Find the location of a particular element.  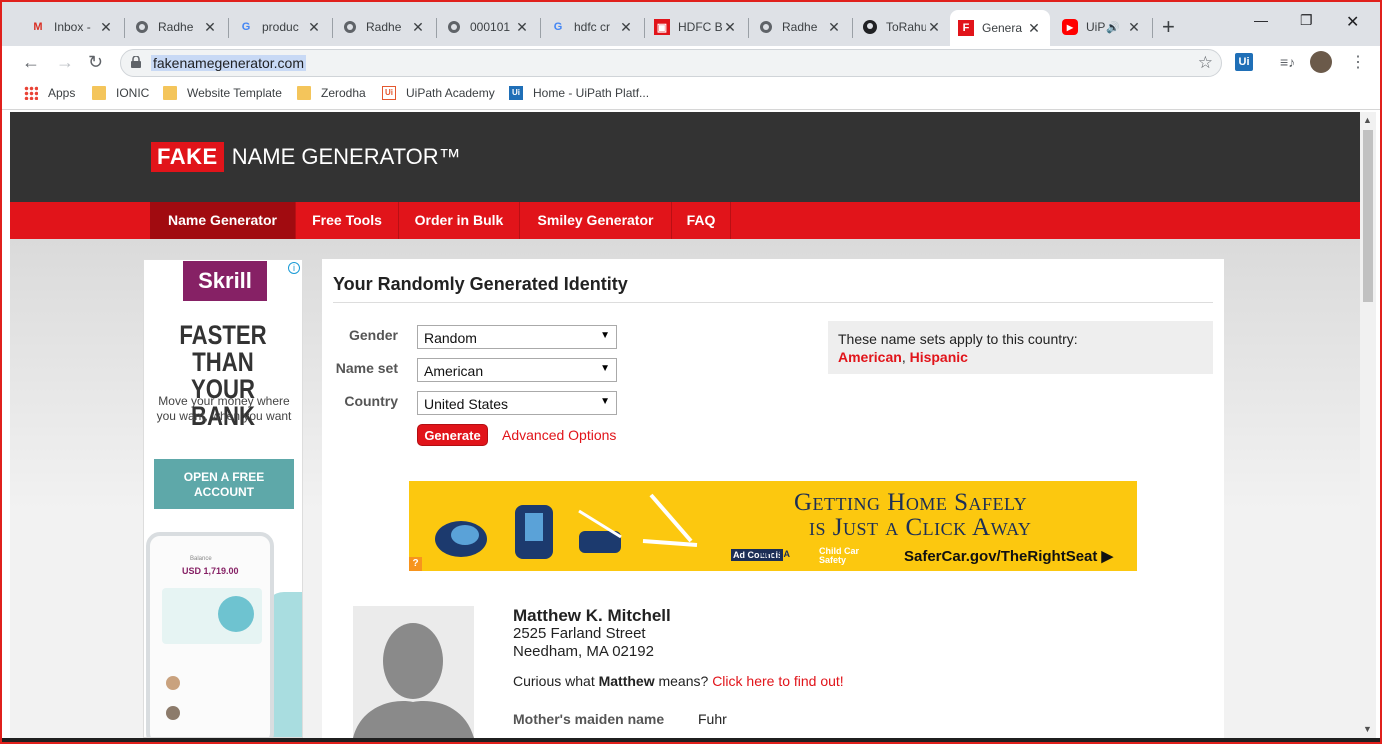

tab-radhe-1: Radhe ✕ is located at coordinates (176, 27).